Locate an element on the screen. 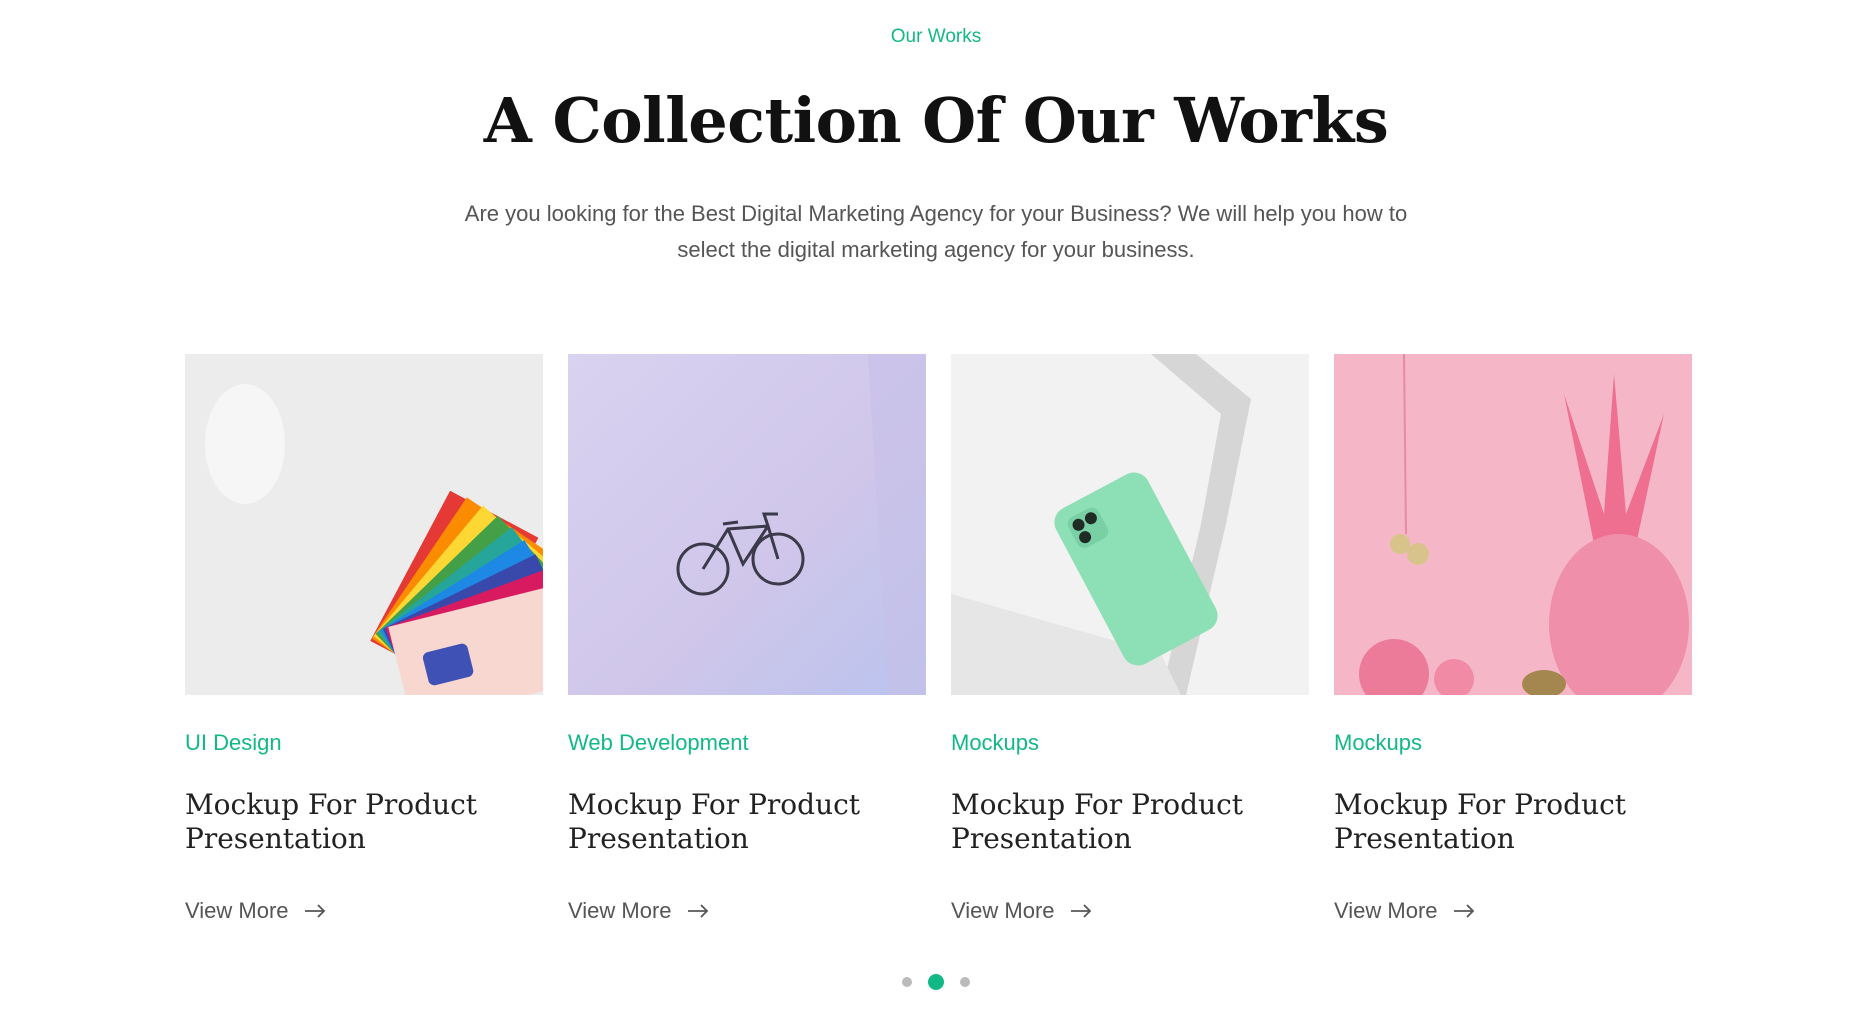 The width and height of the screenshot is (1872, 1010). section-eyebrow: Our Works is located at coordinates (936, 36).